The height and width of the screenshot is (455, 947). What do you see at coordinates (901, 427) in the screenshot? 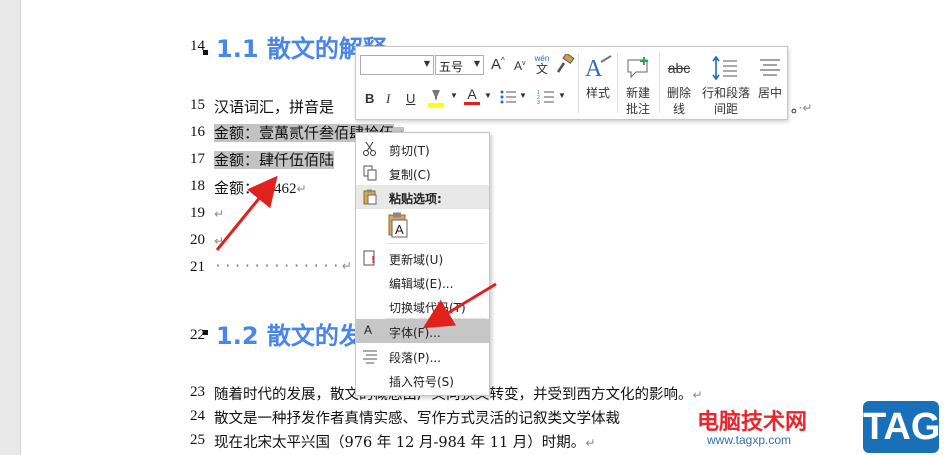
I see `watermark-tag-logo: TAG` at bounding box center [901, 427].